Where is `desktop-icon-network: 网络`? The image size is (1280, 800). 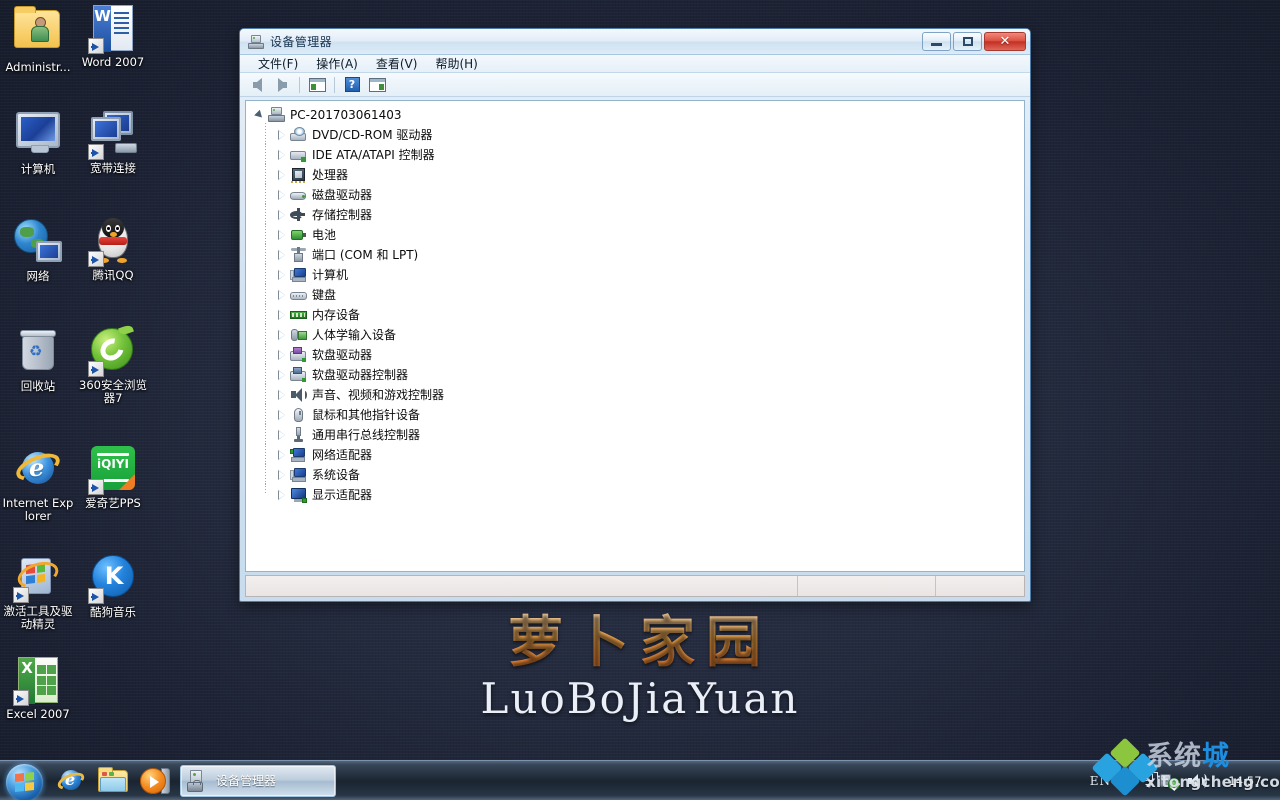 desktop-icon-network: 网络 is located at coordinates (38, 250).